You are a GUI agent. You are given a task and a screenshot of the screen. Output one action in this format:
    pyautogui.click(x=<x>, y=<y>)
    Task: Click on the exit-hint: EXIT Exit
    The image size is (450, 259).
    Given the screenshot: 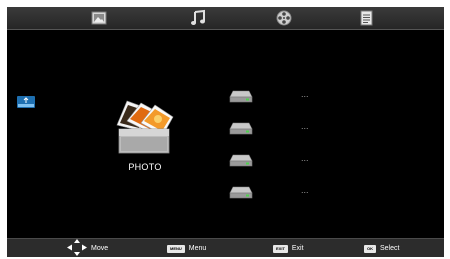 What is the action you would take?
    pyautogui.click(x=288, y=248)
    